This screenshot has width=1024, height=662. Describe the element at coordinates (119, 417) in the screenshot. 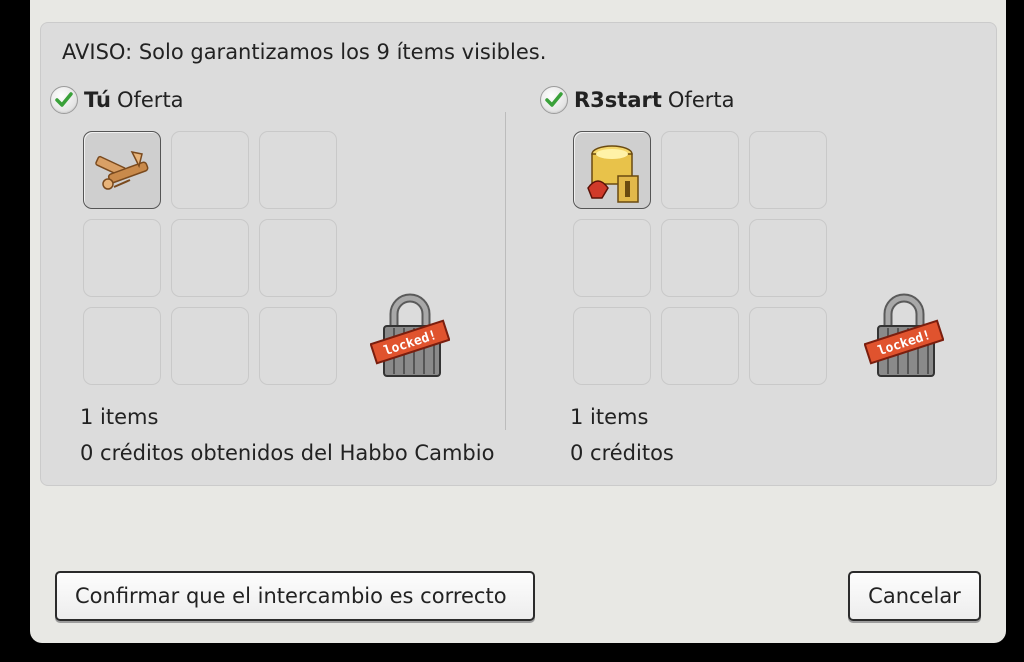

I see `my-offer-item-count: 1 items` at that location.